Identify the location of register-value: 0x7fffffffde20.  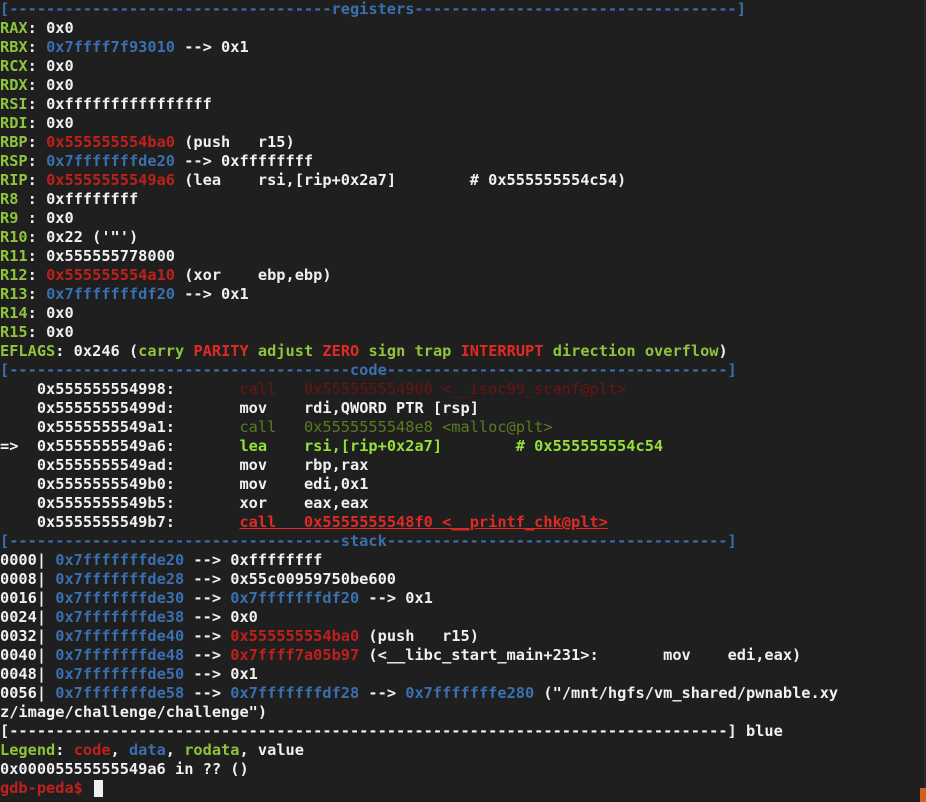
(110, 161).